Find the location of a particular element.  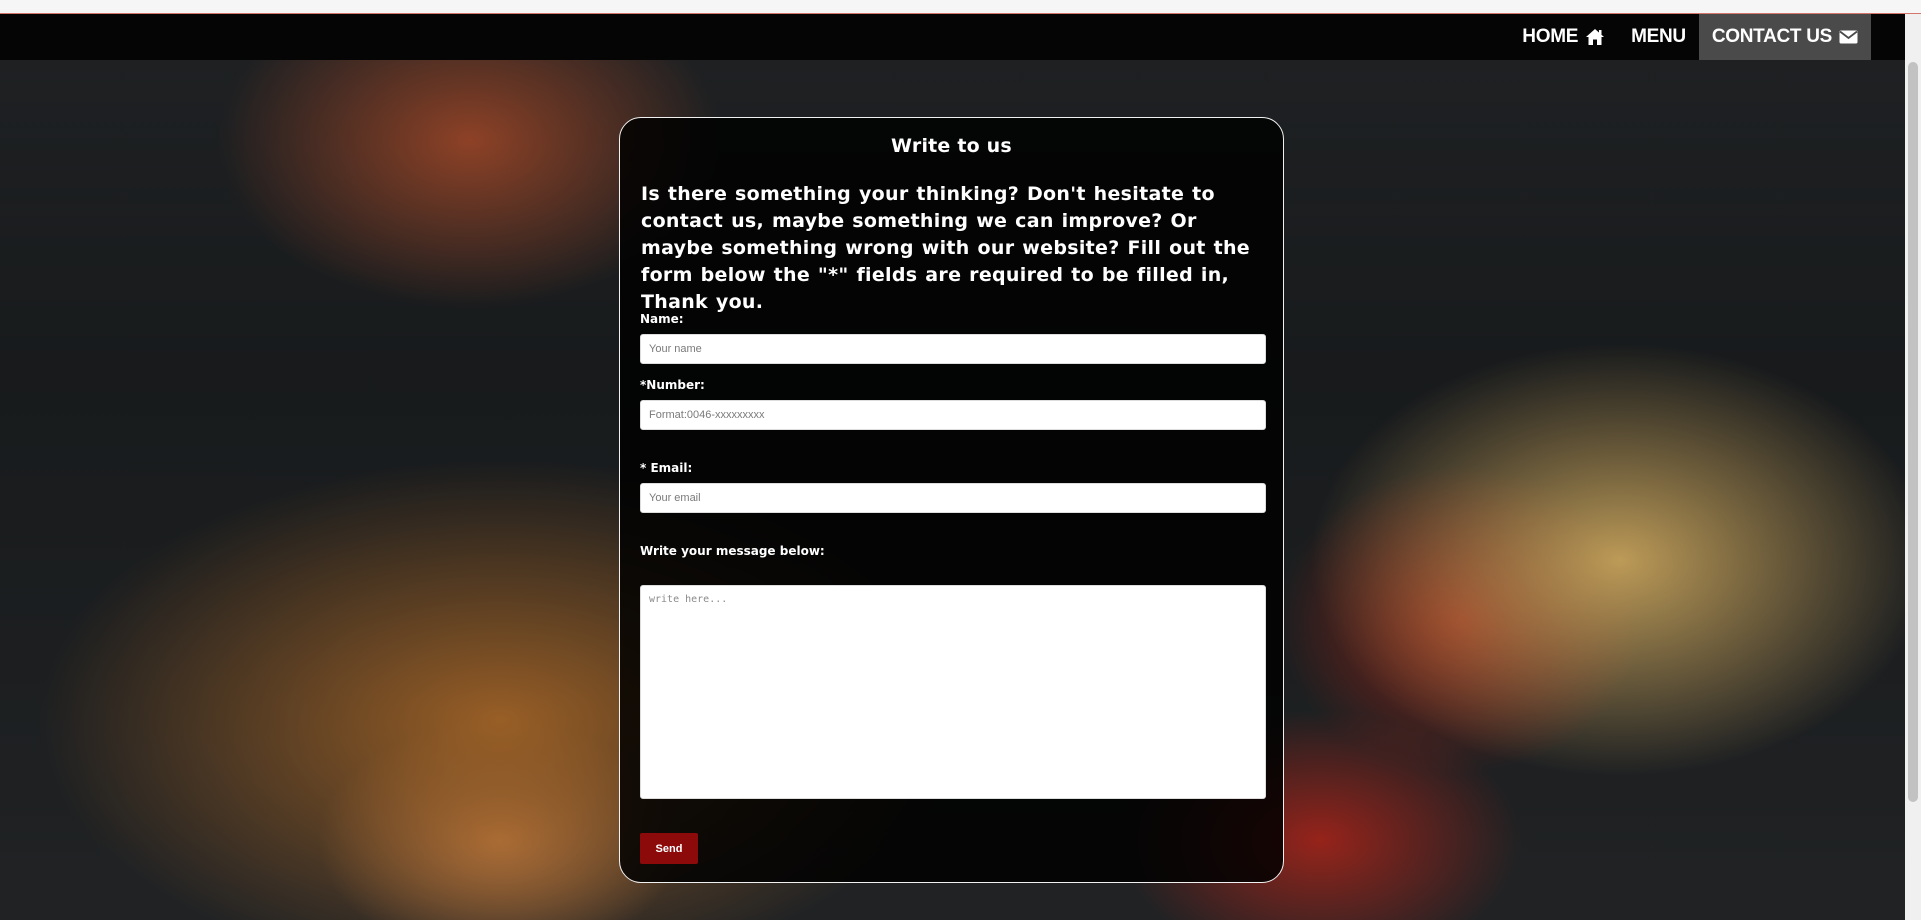

top-accent-bar is located at coordinates (960, 7).